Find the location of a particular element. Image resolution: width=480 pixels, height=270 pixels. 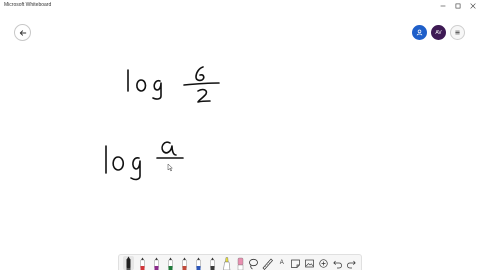

ink-expression-log-a is located at coordinates (144, 161).